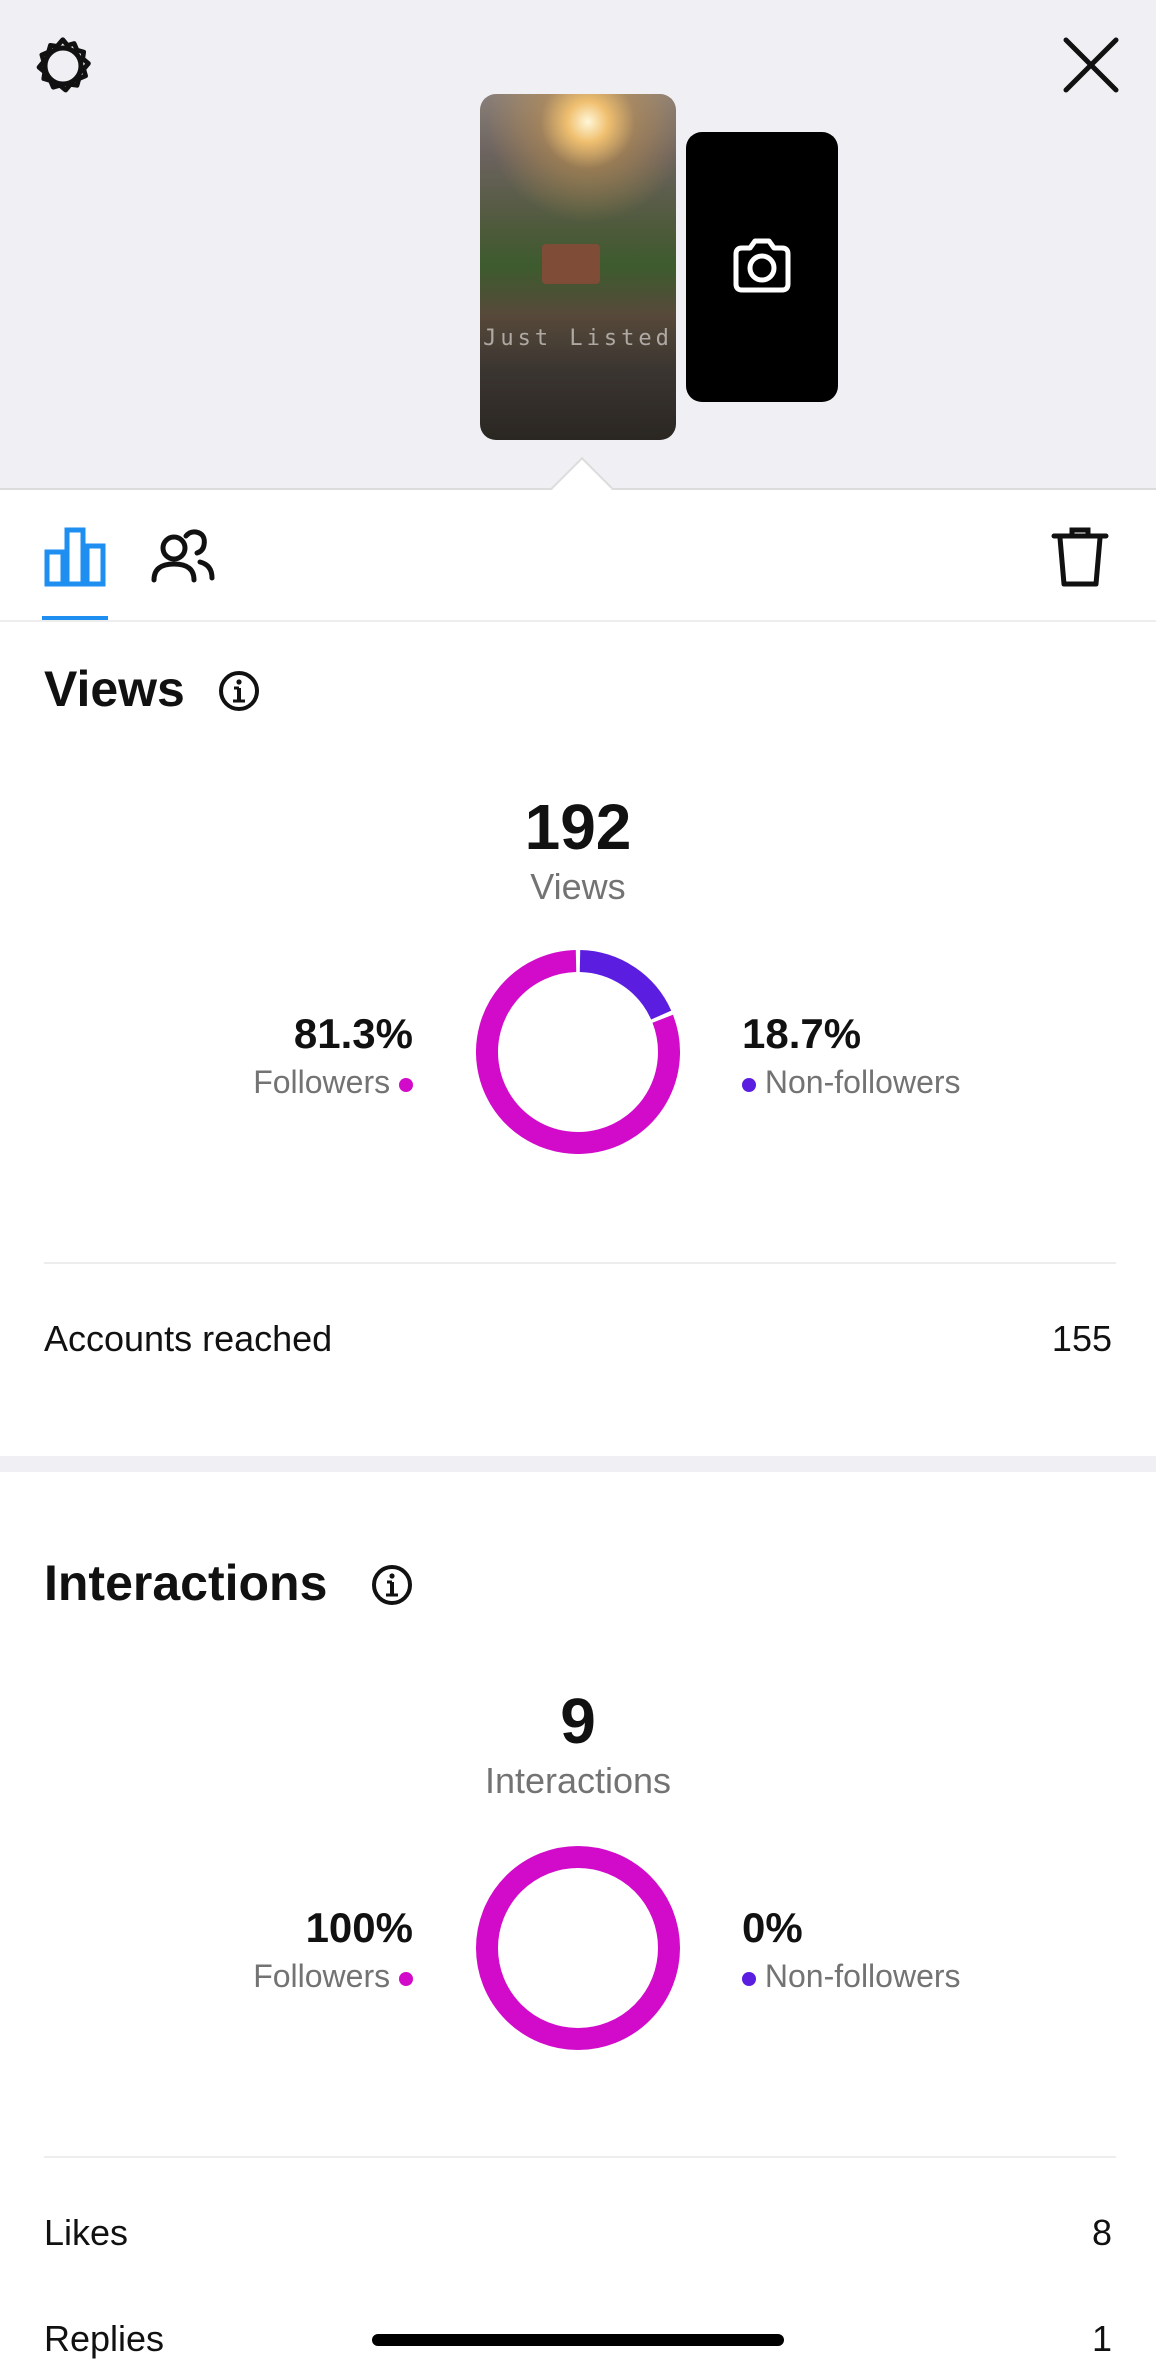 The height and width of the screenshot is (2374, 1156). What do you see at coordinates (186, 1583) in the screenshot?
I see `interactions-section-title: Interactions` at bounding box center [186, 1583].